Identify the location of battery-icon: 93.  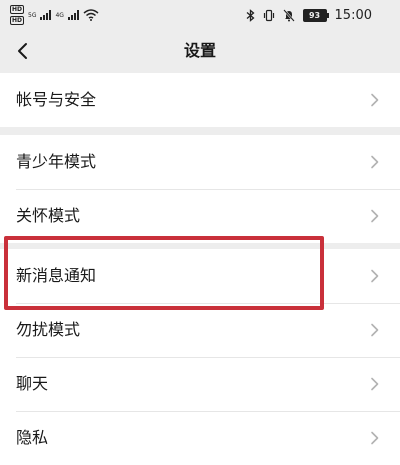
(315, 15).